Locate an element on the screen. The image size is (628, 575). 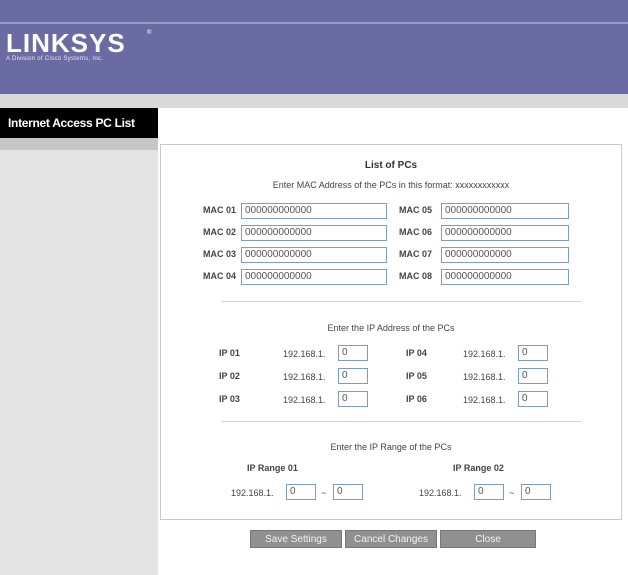
ip-range-02-start-input: 0 is located at coordinates (489, 492).